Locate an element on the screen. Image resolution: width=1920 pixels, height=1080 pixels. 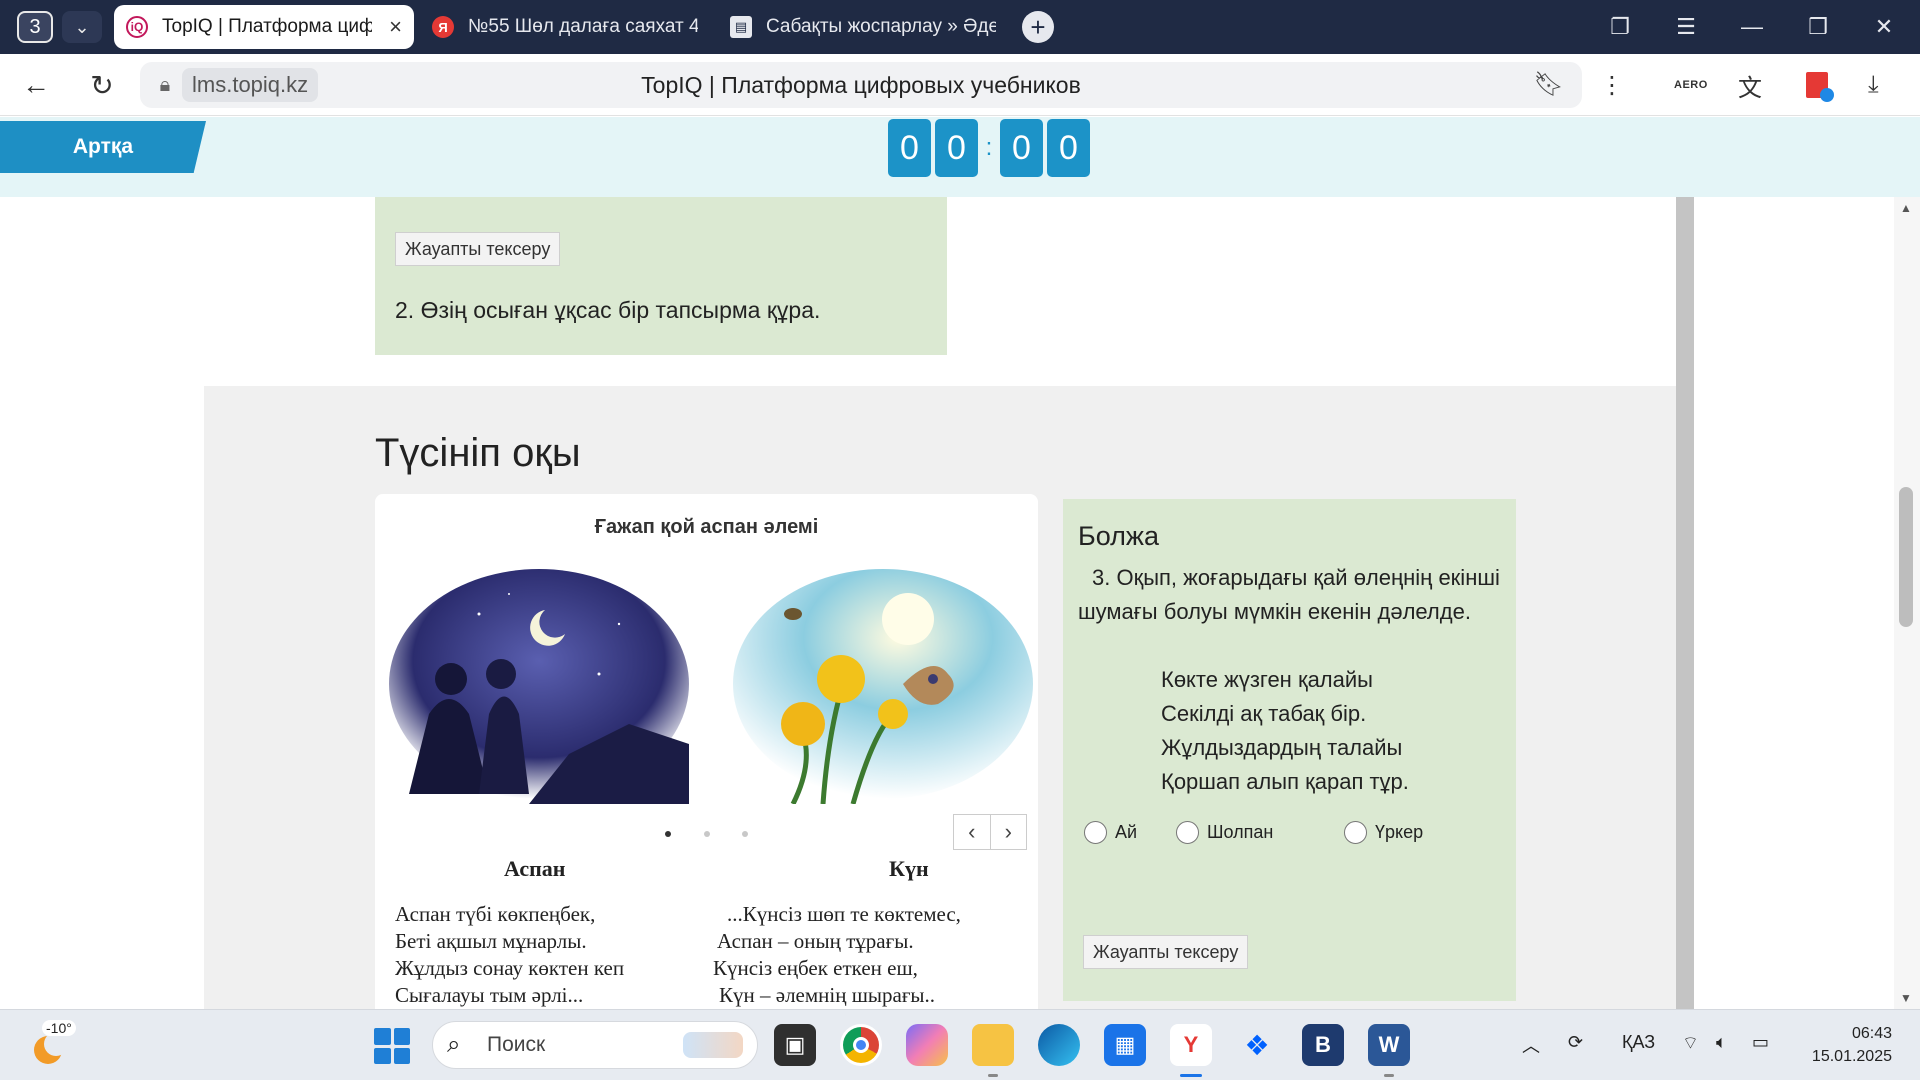
tray-chevron-up-icon: ︿ is located at coordinates (1531, 1045).